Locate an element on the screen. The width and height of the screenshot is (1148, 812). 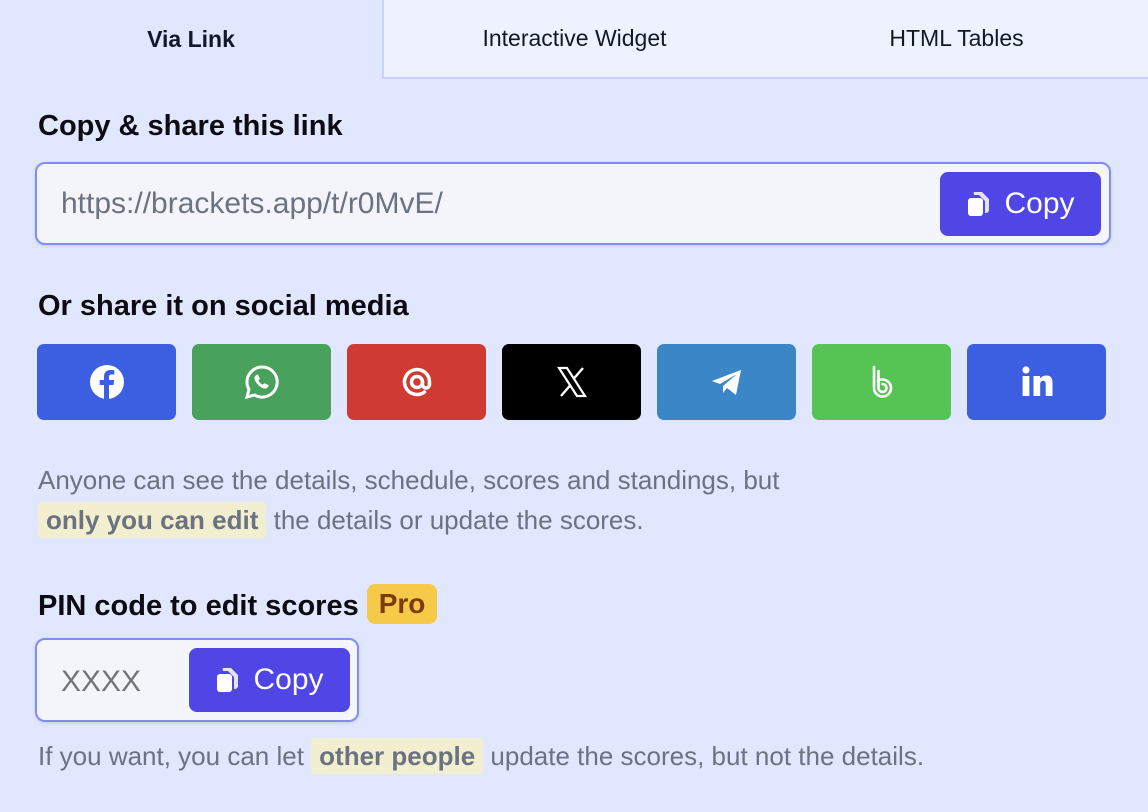
pin-heading: PIN code to edit scores is located at coordinates (198, 606).